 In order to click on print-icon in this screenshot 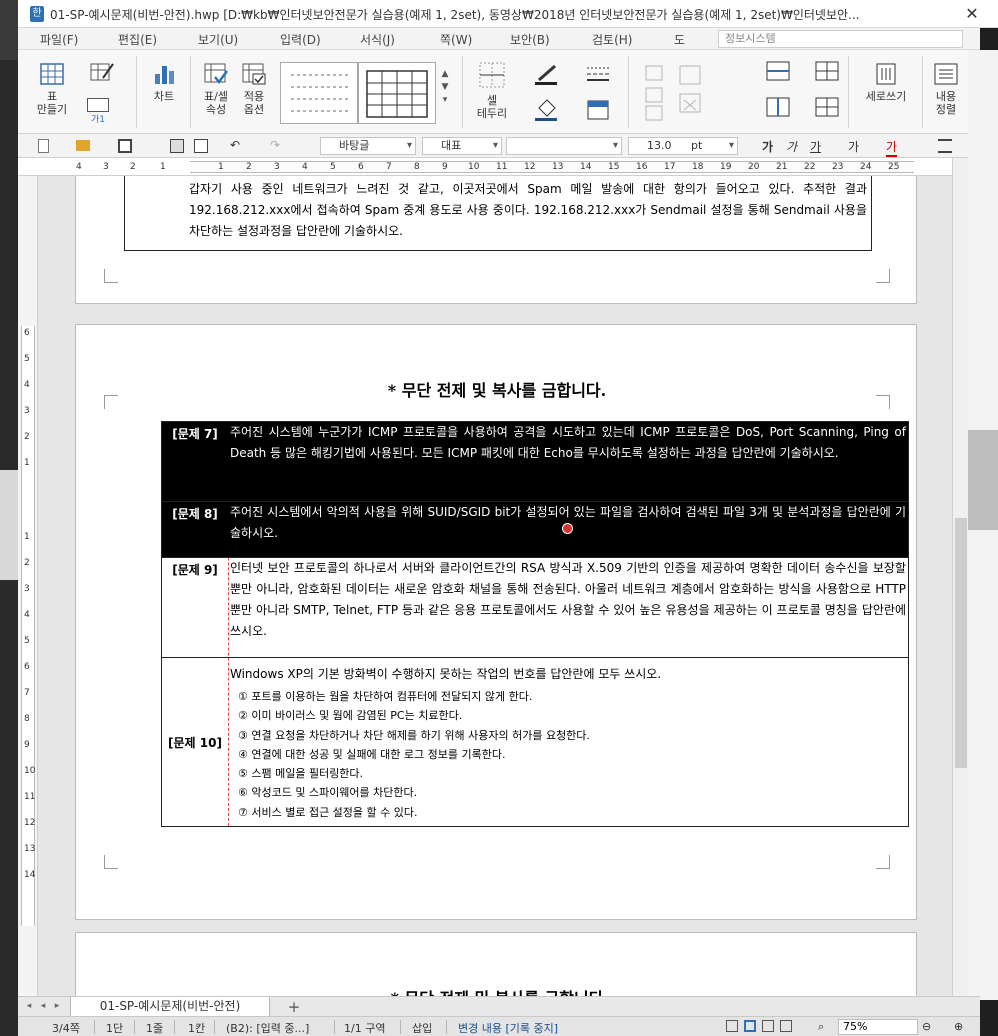, I will do `click(177, 146)`.